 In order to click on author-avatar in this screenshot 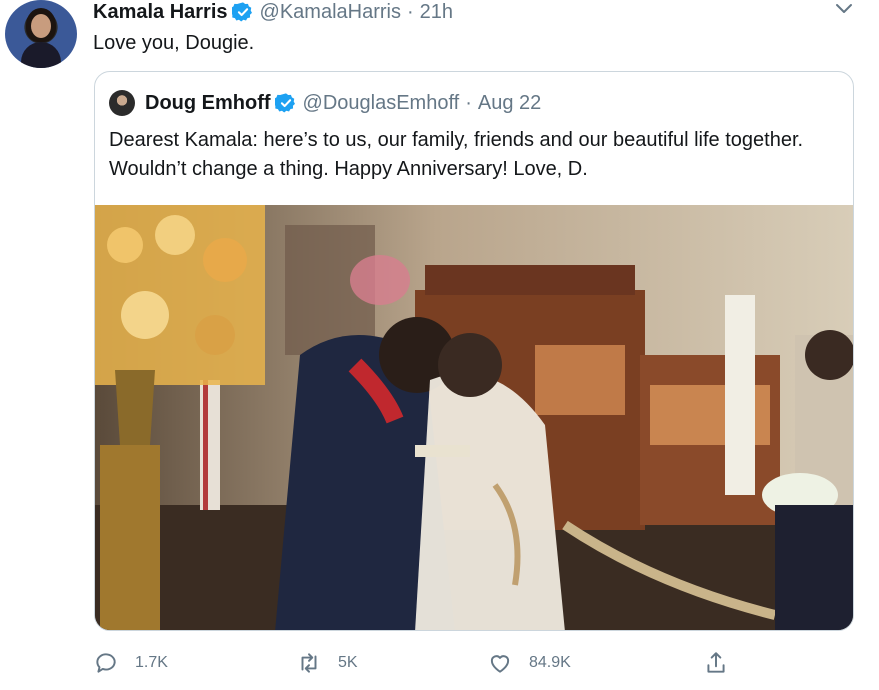, I will do `click(41, 34)`.